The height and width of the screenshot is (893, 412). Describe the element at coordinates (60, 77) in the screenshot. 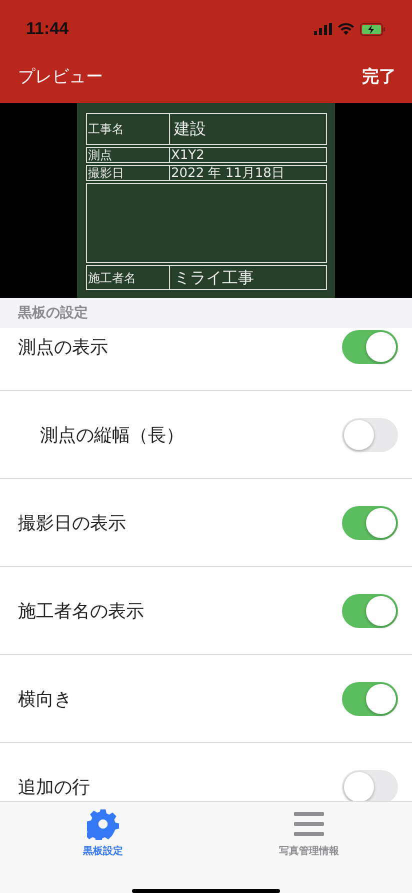

I see `nav-title: プレビュー` at that location.